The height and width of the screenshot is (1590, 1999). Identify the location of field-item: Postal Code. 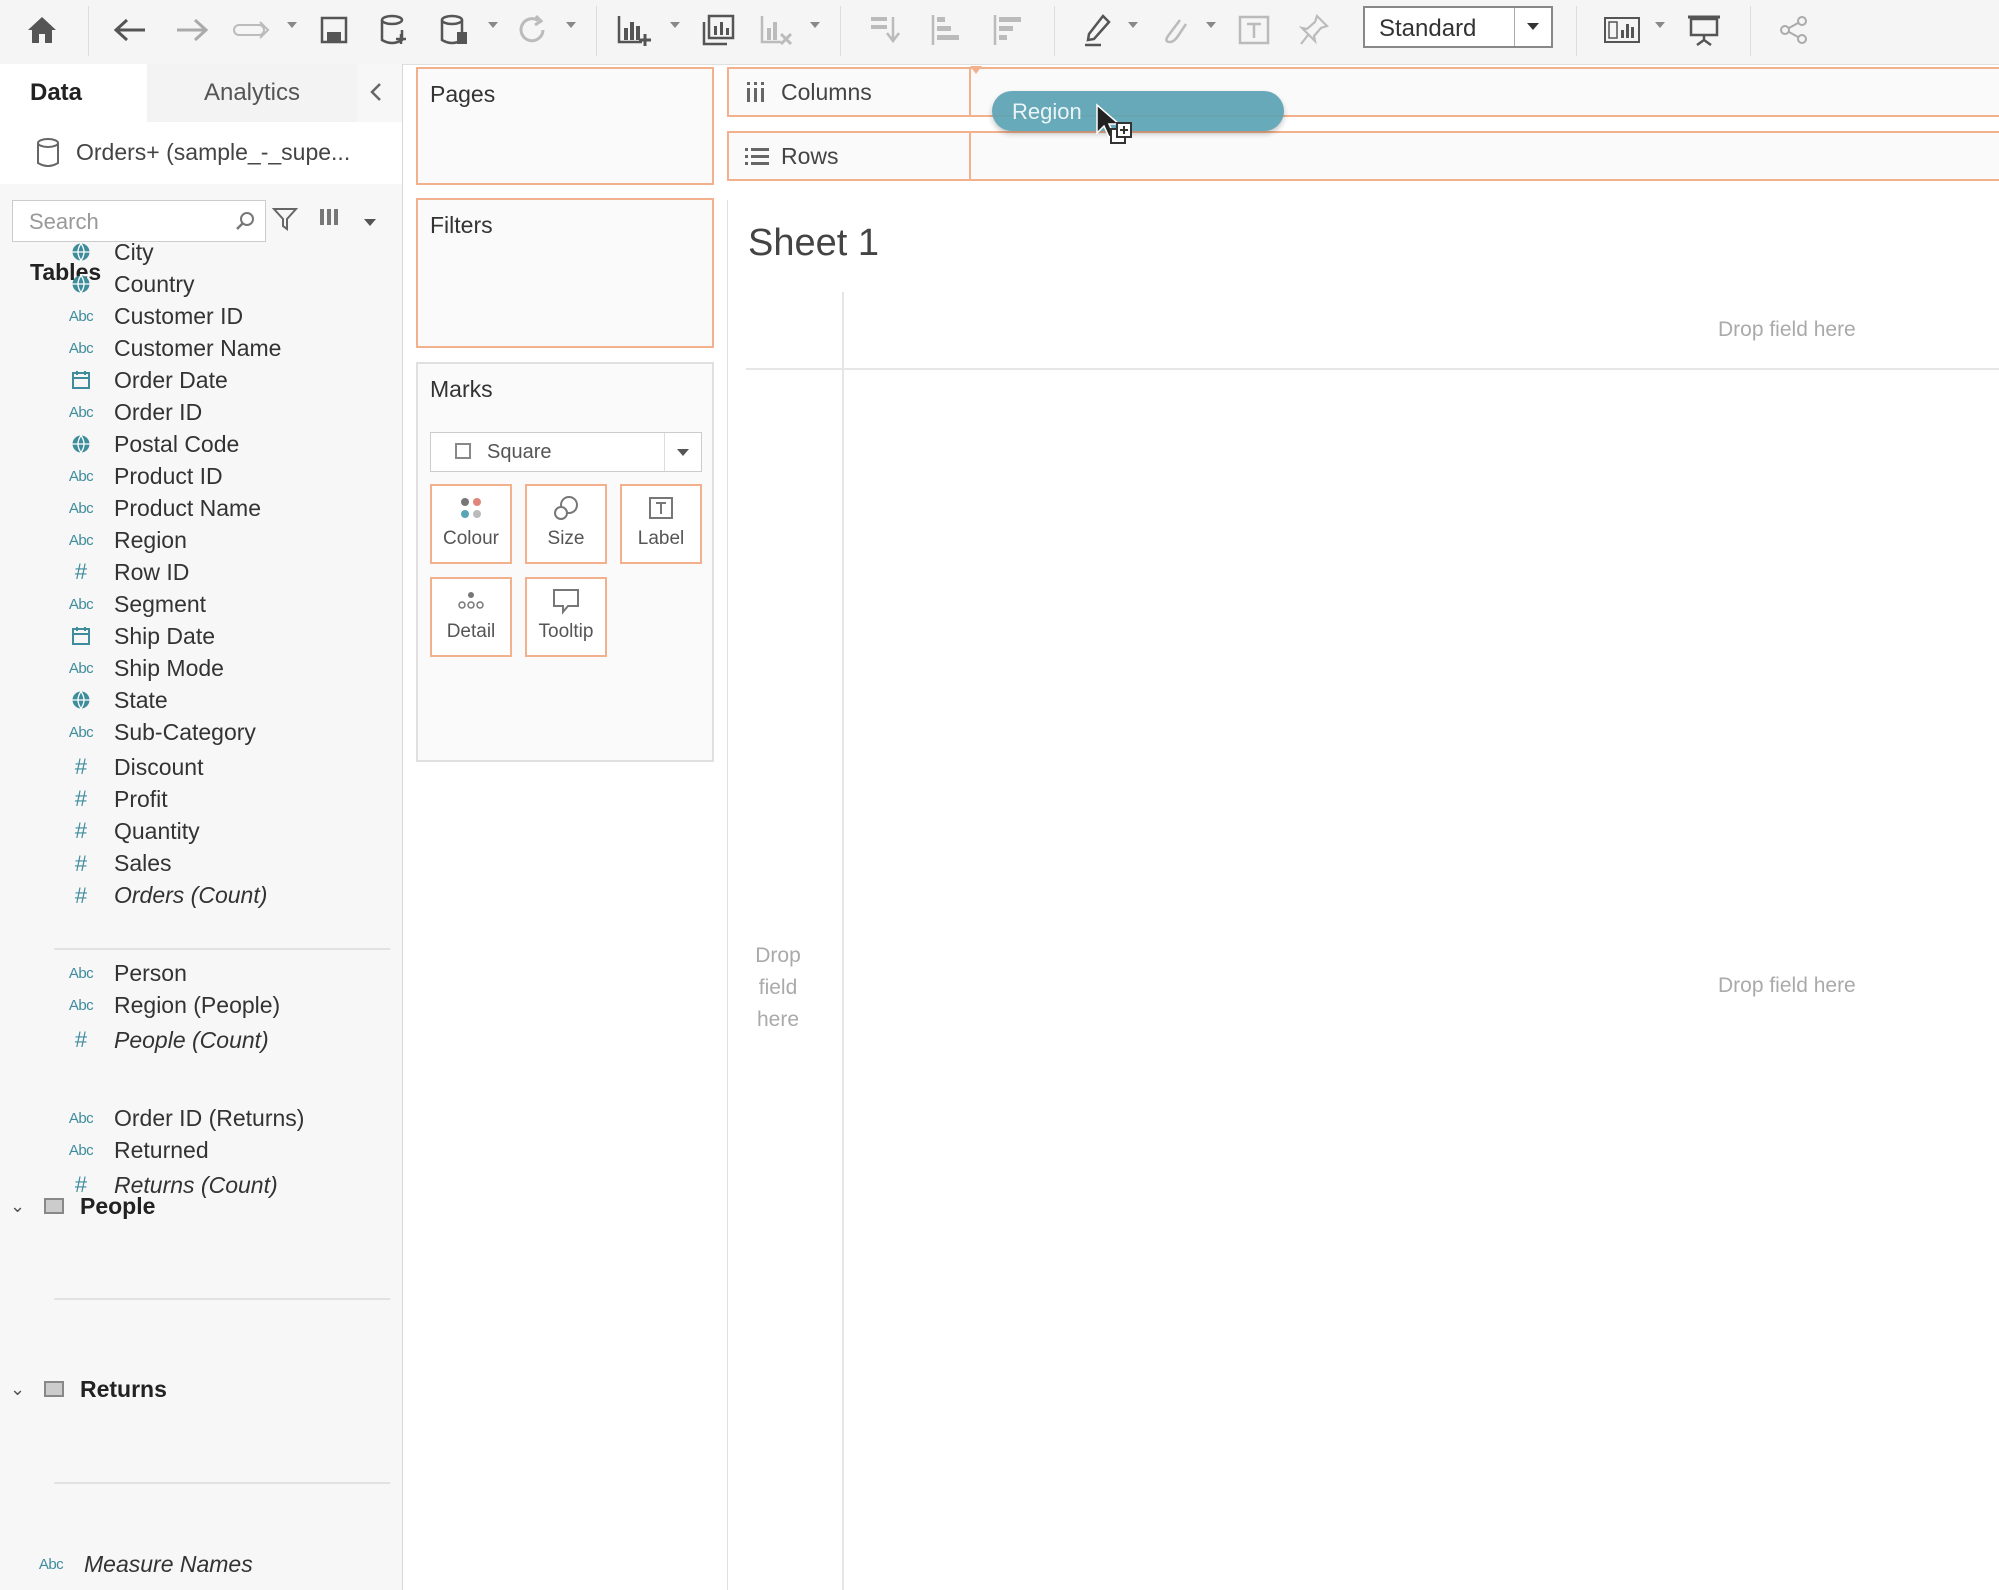
(224, 444).